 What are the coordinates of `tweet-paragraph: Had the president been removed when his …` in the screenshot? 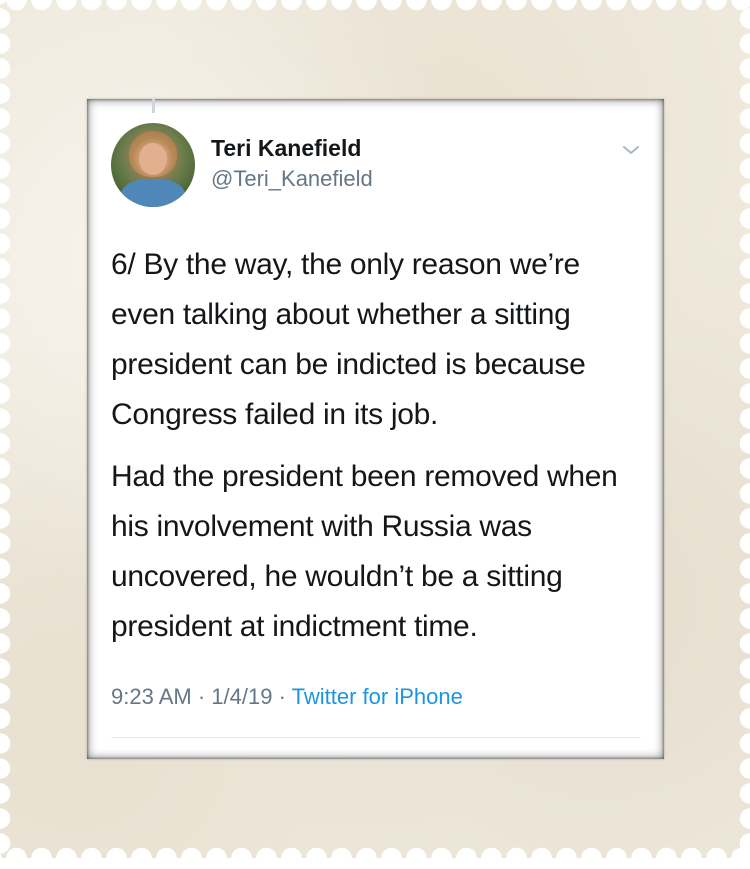 It's located at (364, 551).